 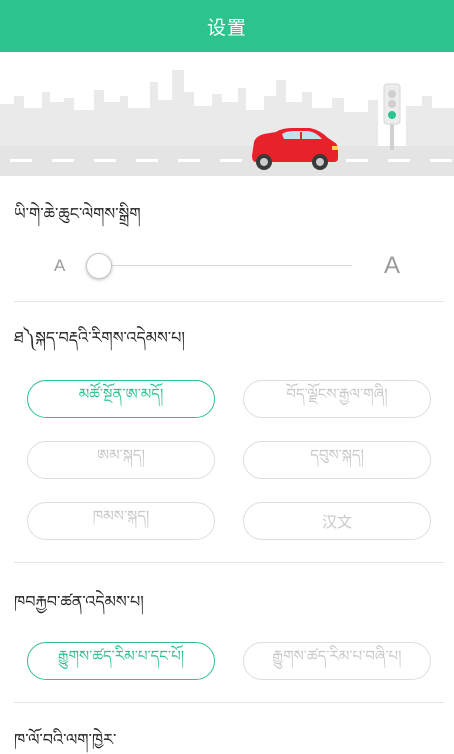 What do you see at coordinates (121, 399) in the screenshot?
I see `voice-option-amdo: མཚོ་སྔོན་ཨ་མདོ།` at bounding box center [121, 399].